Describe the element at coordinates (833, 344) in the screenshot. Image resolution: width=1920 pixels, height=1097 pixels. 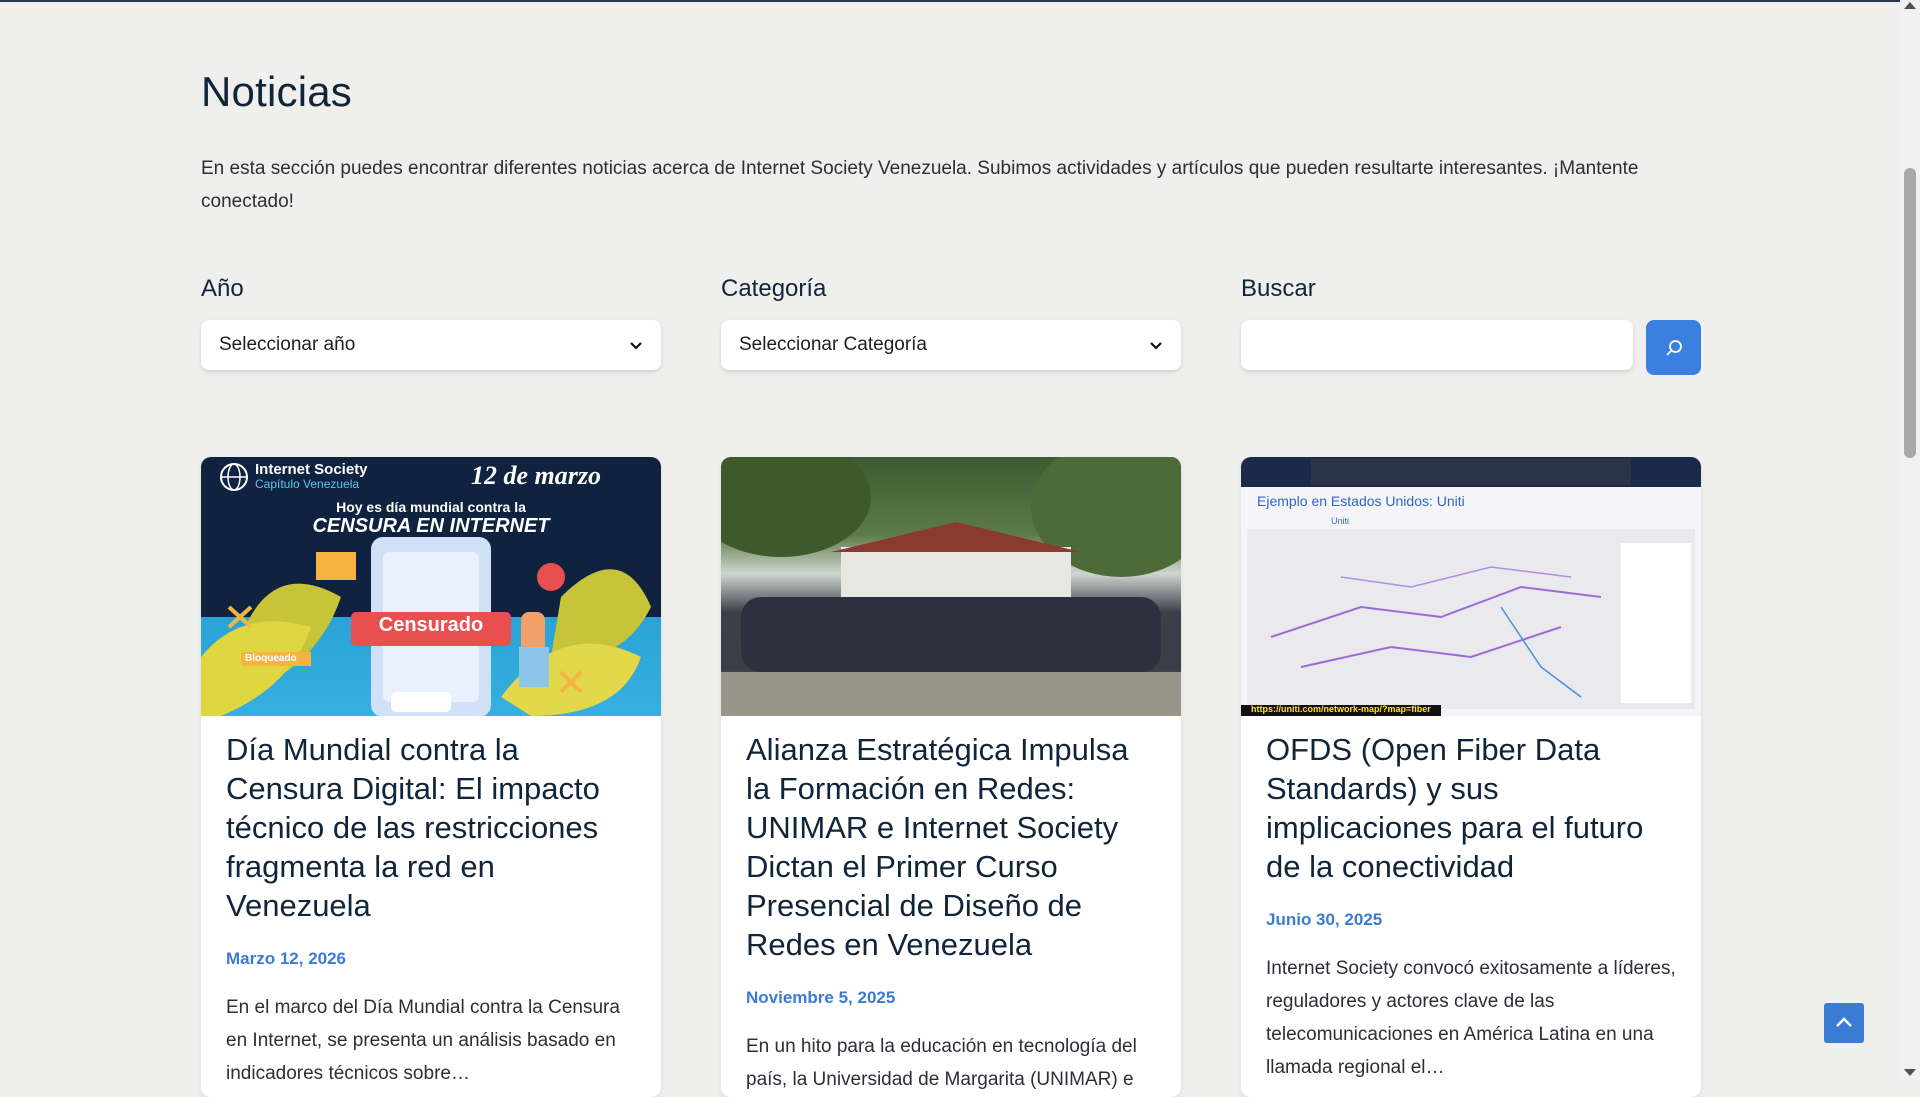
I see `category-select-value: Seleccionar Categoría` at that location.